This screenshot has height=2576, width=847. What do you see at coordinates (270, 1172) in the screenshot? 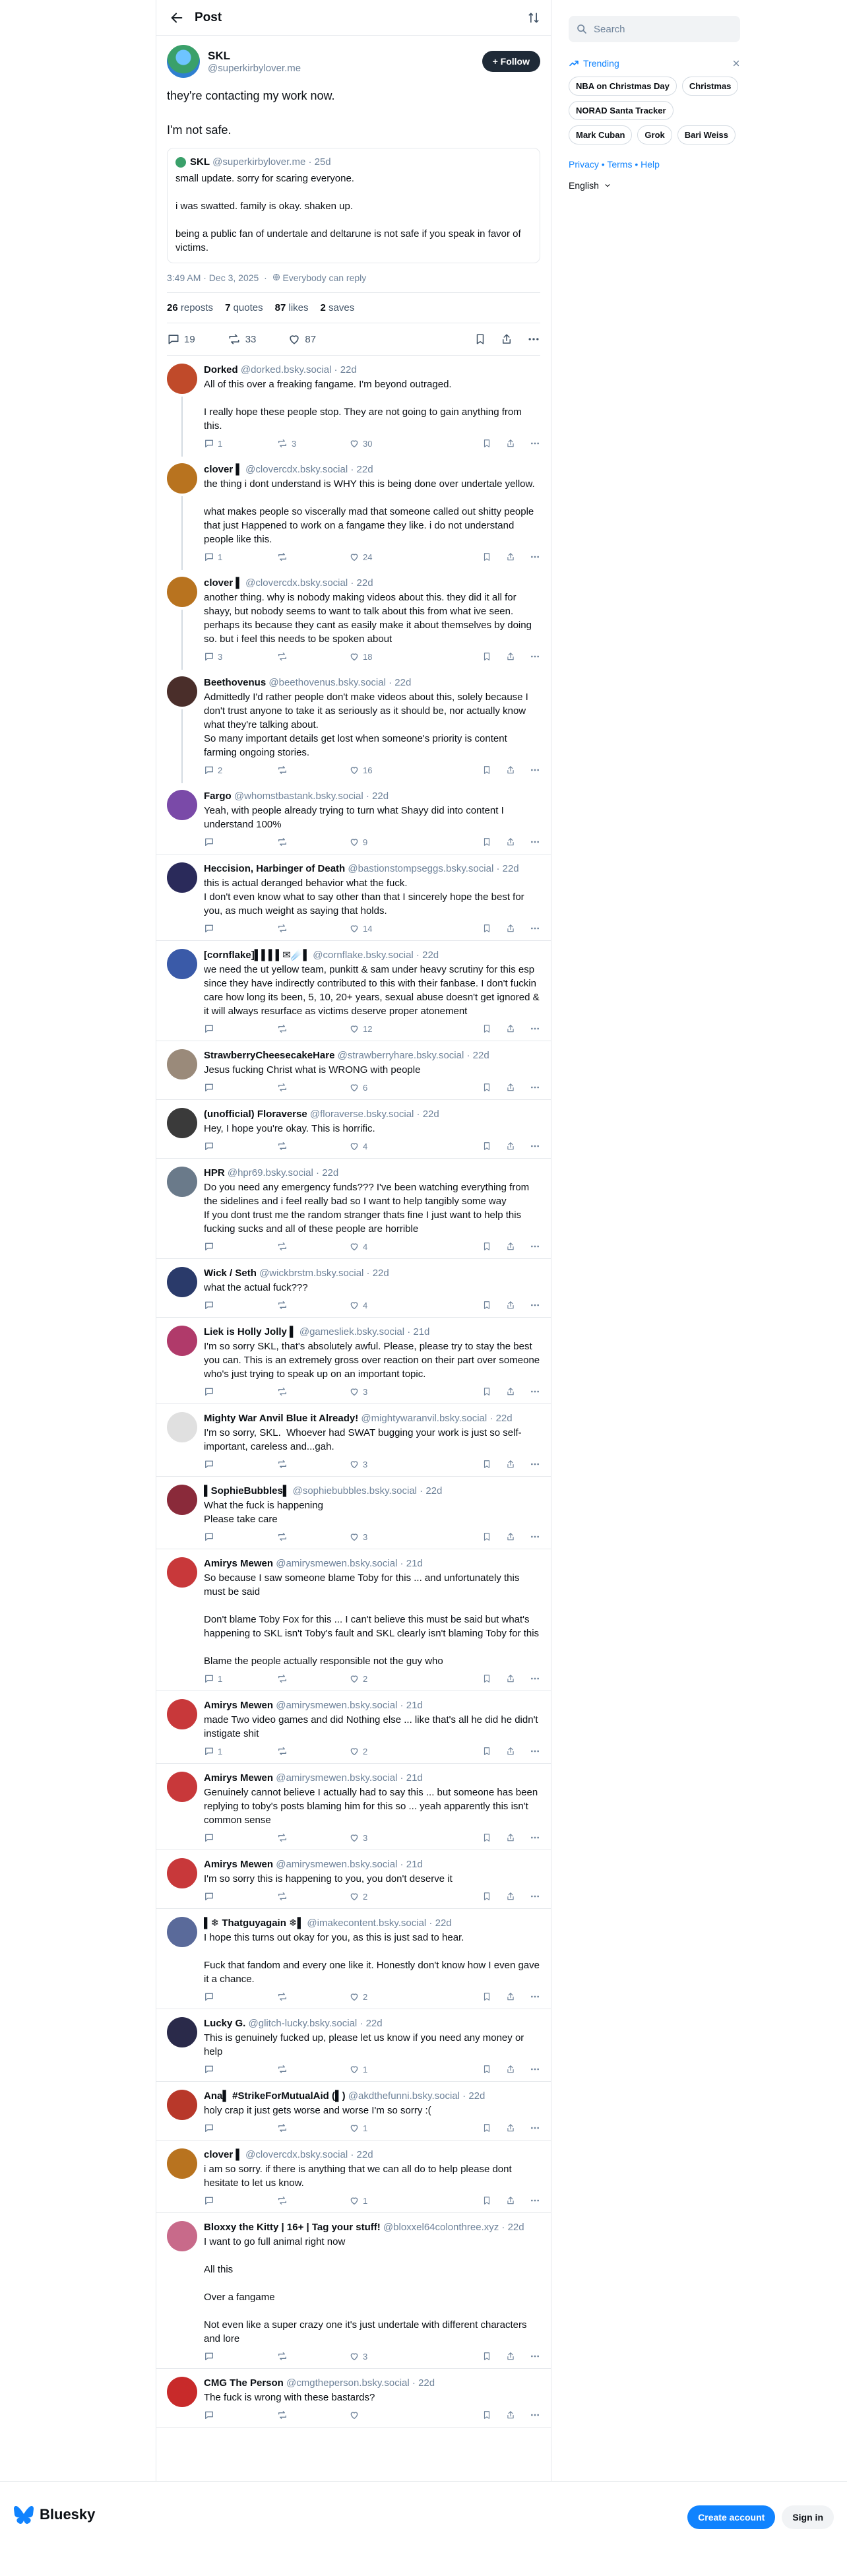
I see `reply-author-handle: @hpr69.bsky.social` at bounding box center [270, 1172].